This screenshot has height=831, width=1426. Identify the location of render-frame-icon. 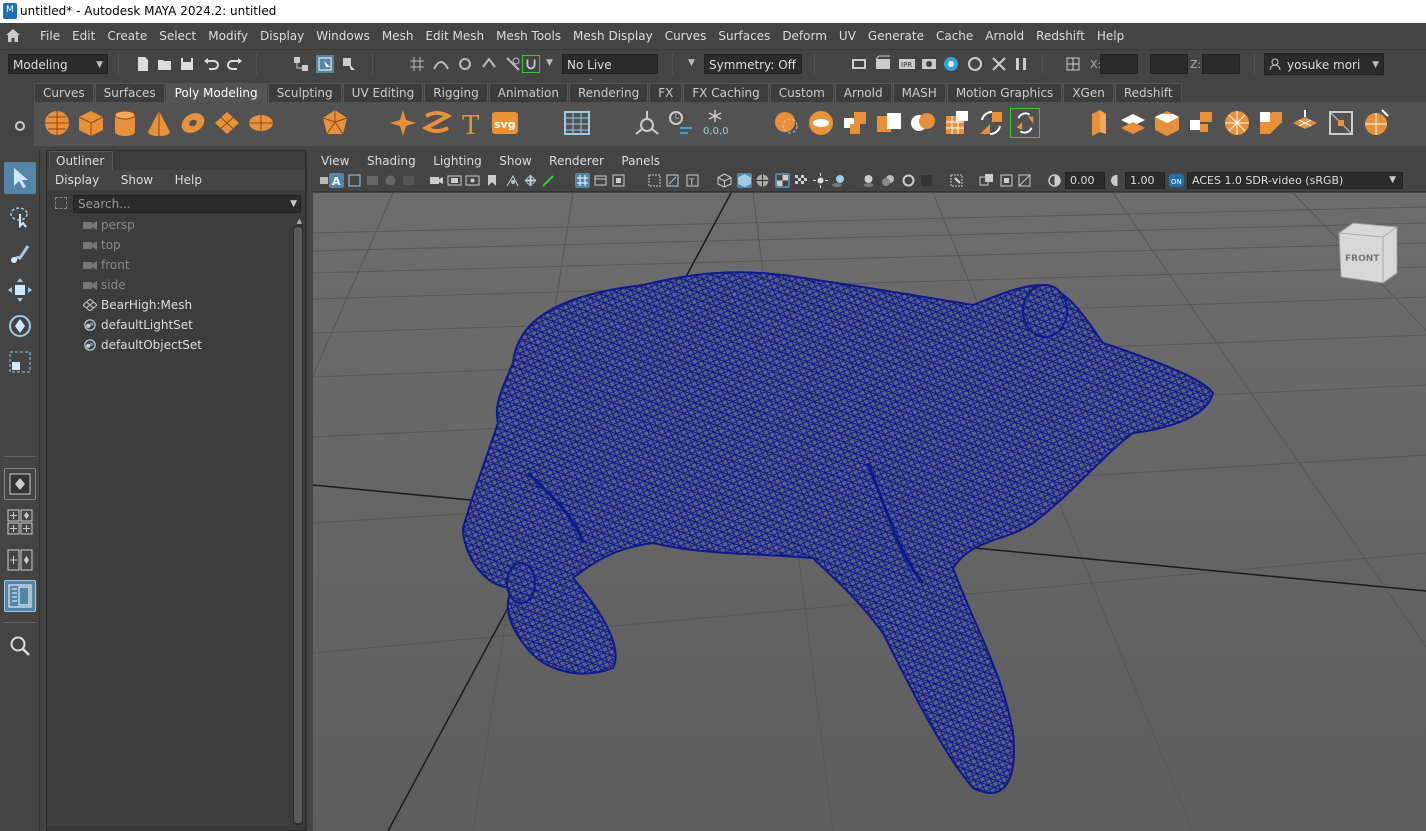
(883, 64).